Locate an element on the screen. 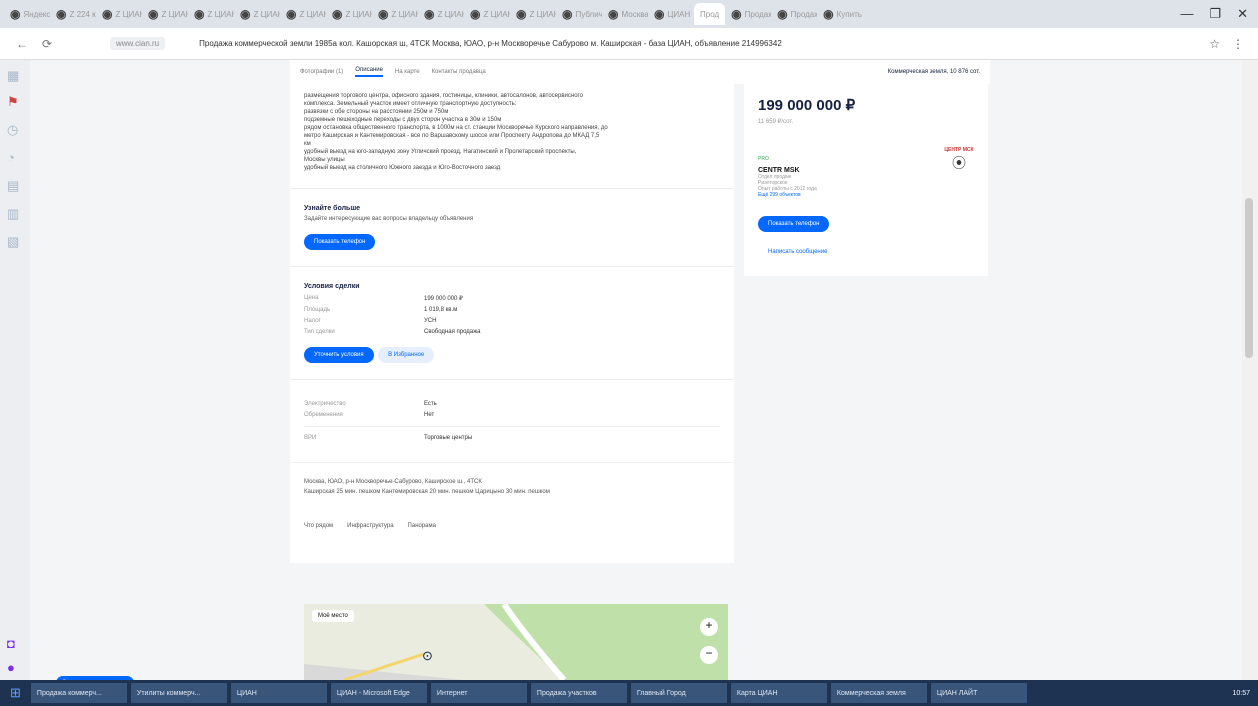 Image resolution: width=1258 pixels, height=706 pixels. notification-icon: ⚑ is located at coordinates (13, 102).